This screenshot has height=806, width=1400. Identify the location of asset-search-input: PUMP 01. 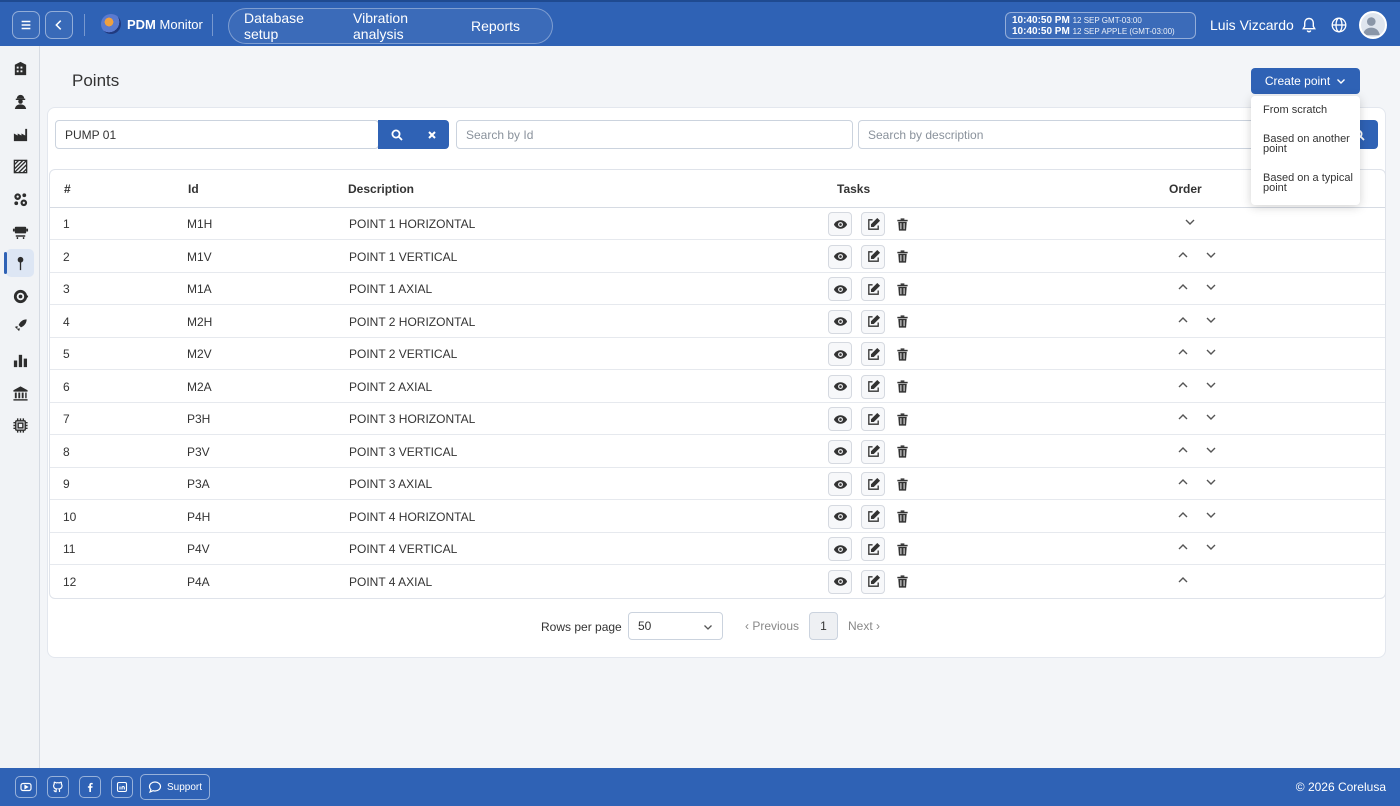
(217, 134).